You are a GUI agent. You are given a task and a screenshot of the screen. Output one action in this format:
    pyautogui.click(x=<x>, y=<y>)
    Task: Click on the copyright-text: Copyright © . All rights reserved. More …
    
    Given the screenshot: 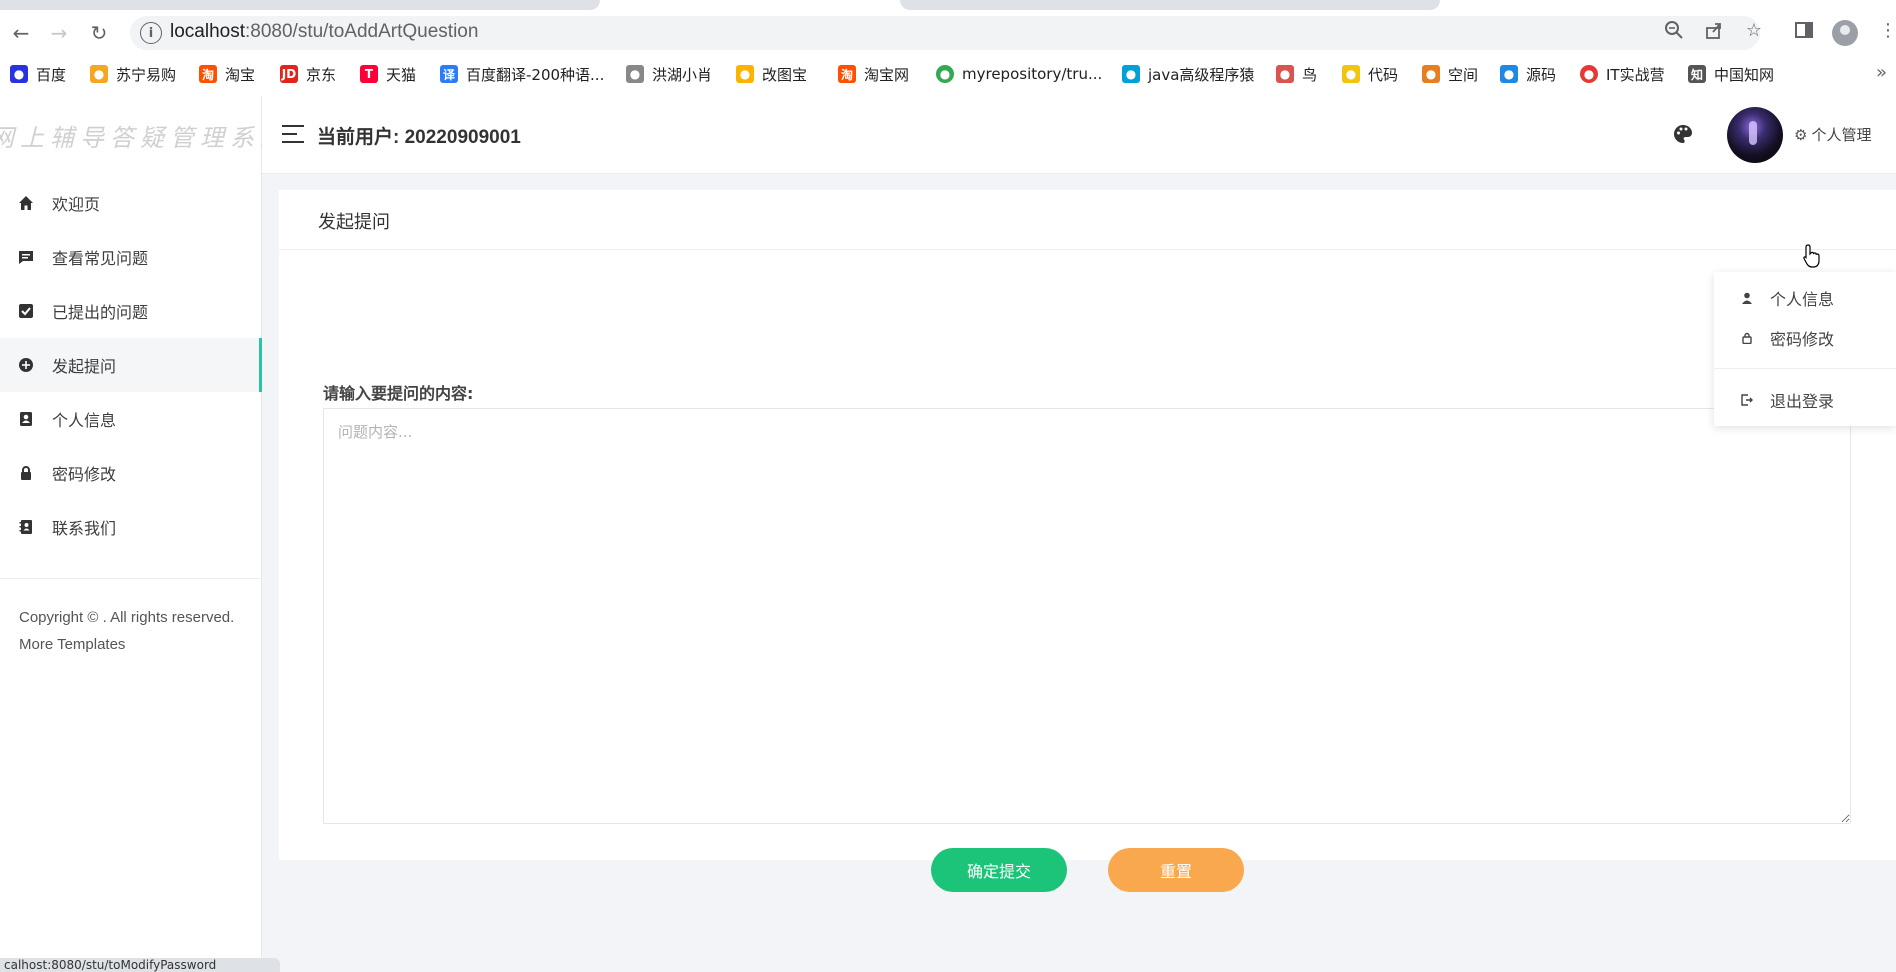 What is the action you would take?
    pyautogui.click(x=127, y=631)
    